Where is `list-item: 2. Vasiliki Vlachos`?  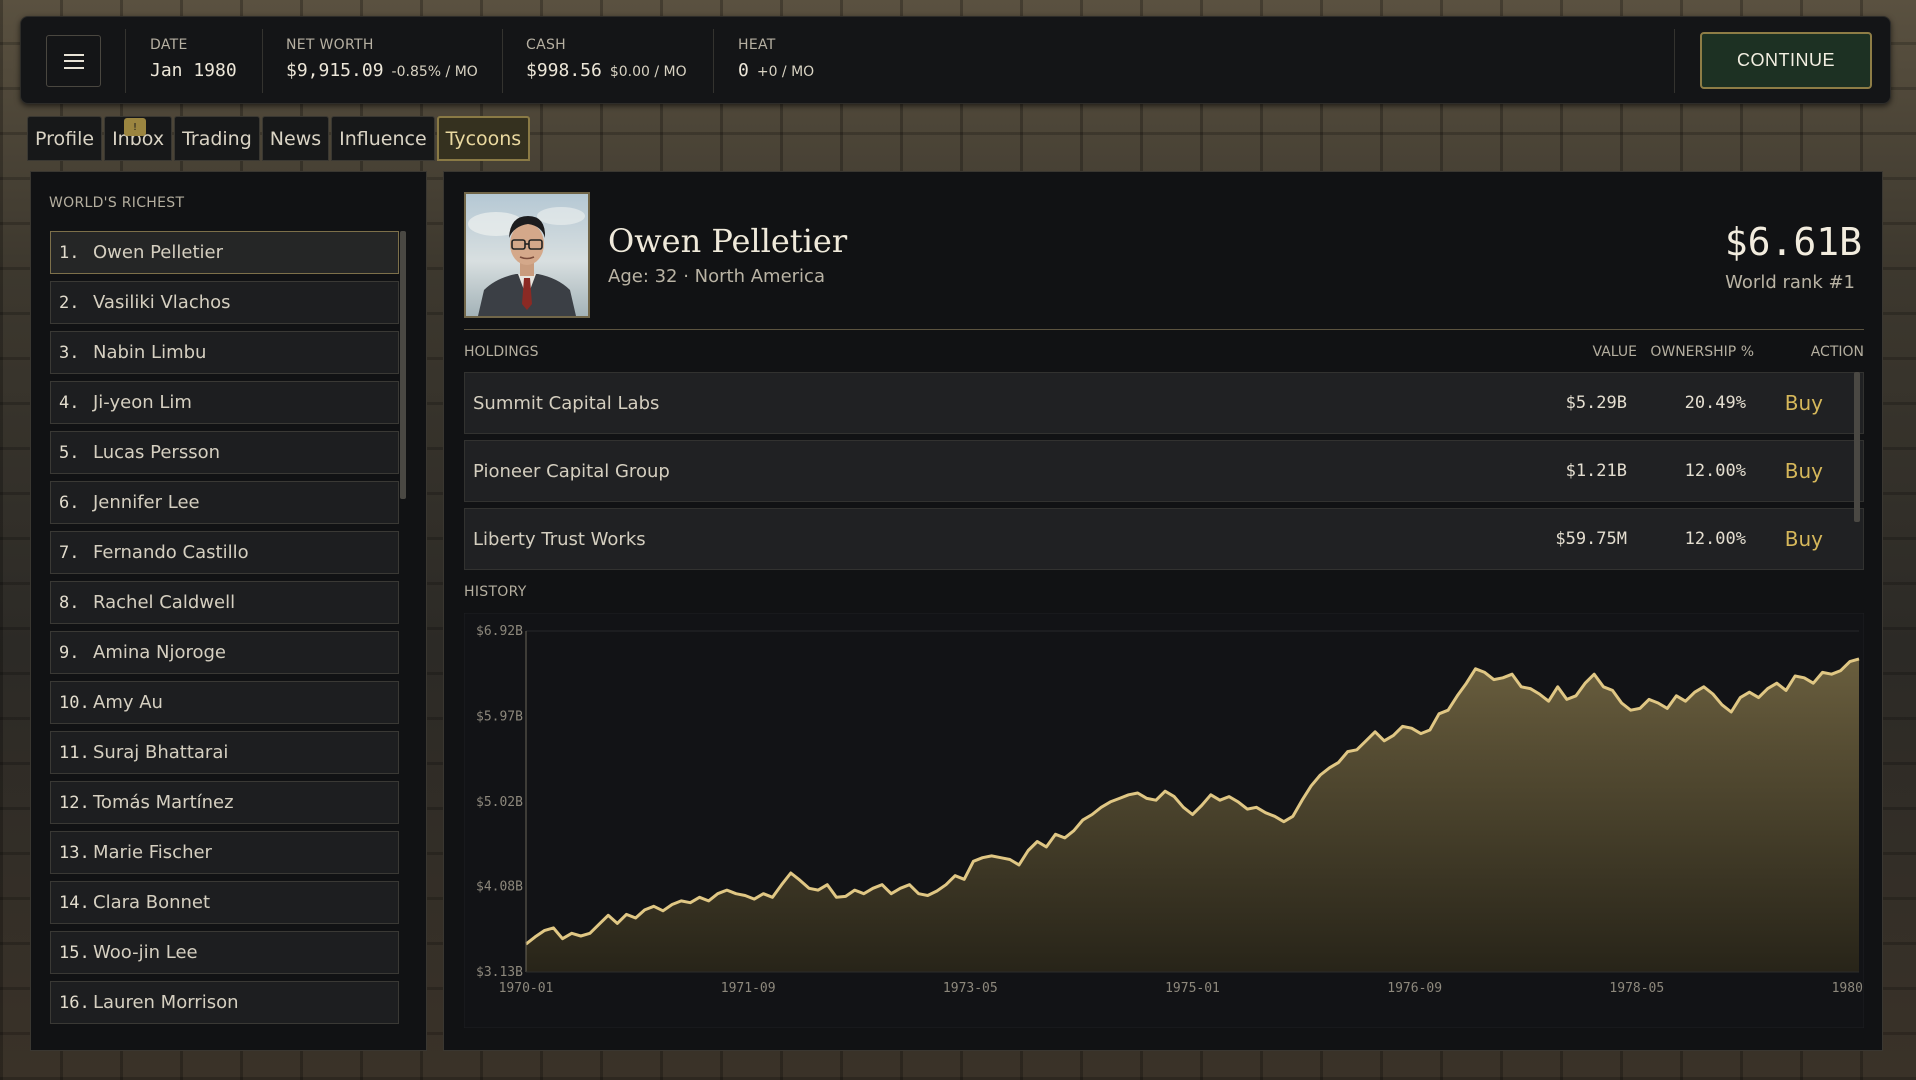
list-item: 2. Vasiliki Vlachos is located at coordinates (224, 302).